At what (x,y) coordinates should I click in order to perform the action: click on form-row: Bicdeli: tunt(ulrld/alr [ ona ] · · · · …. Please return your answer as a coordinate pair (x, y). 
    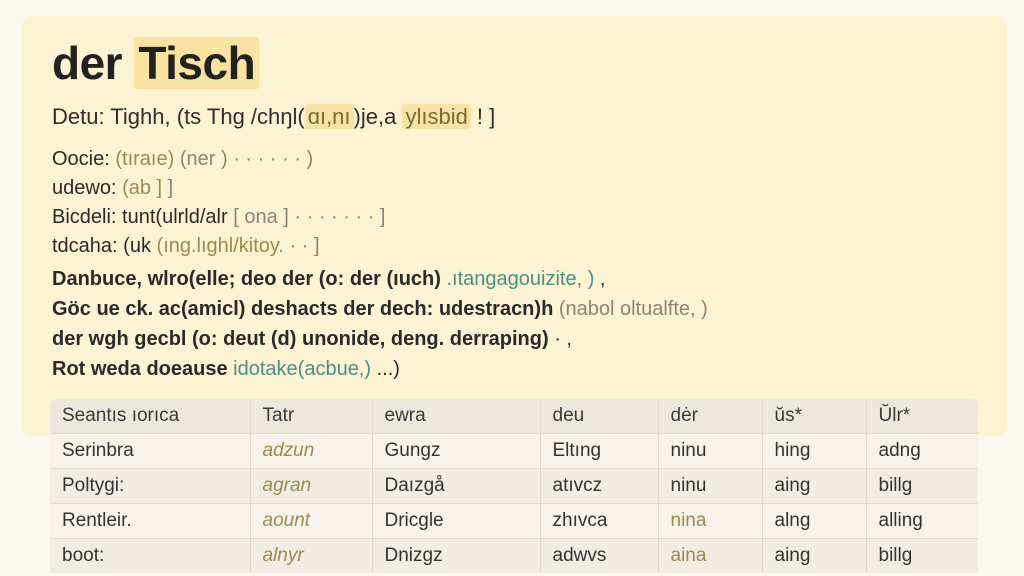
    Looking at the image, I should click on (218, 217).